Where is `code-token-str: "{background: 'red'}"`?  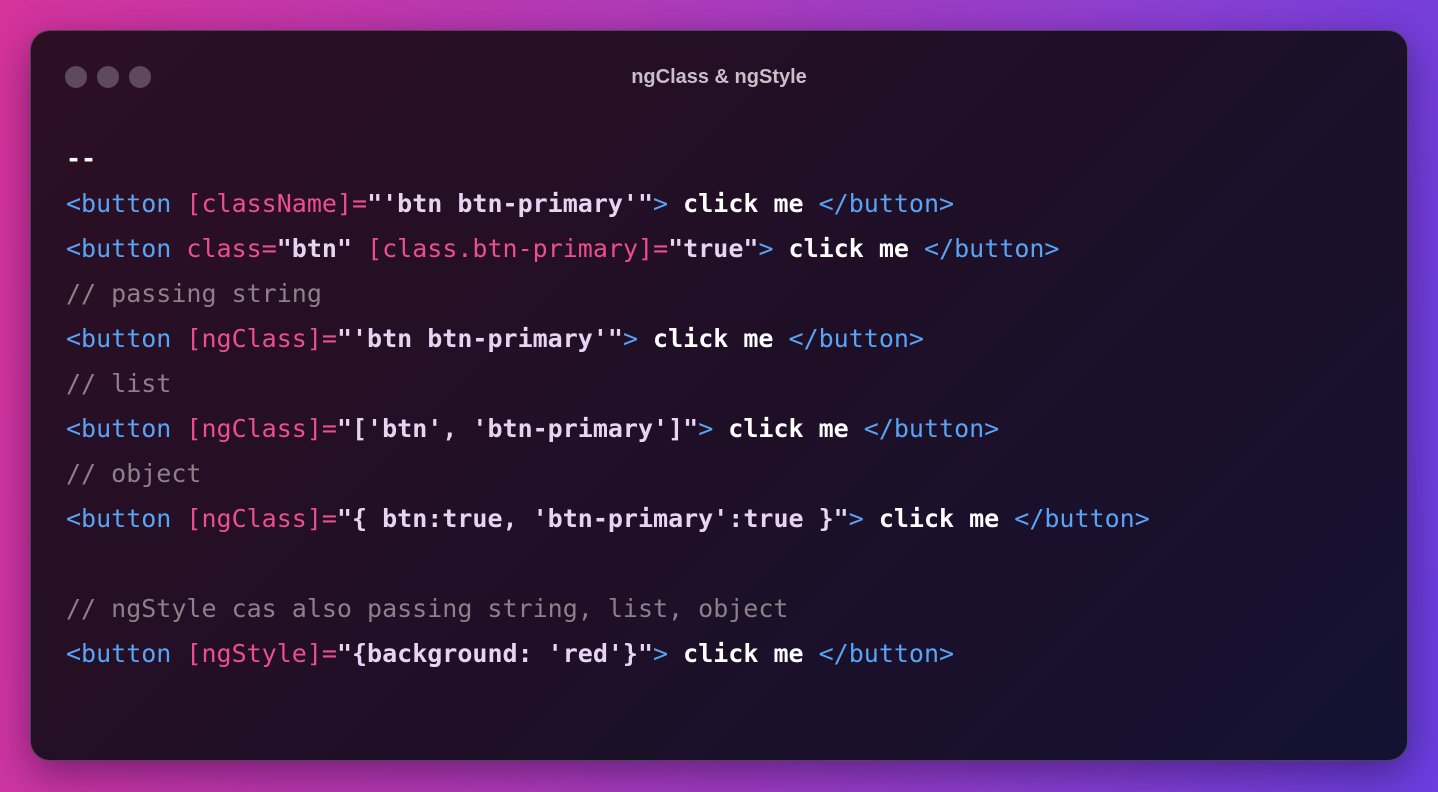 code-token-str: "{background: 'red'}" is located at coordinates (495, 653).